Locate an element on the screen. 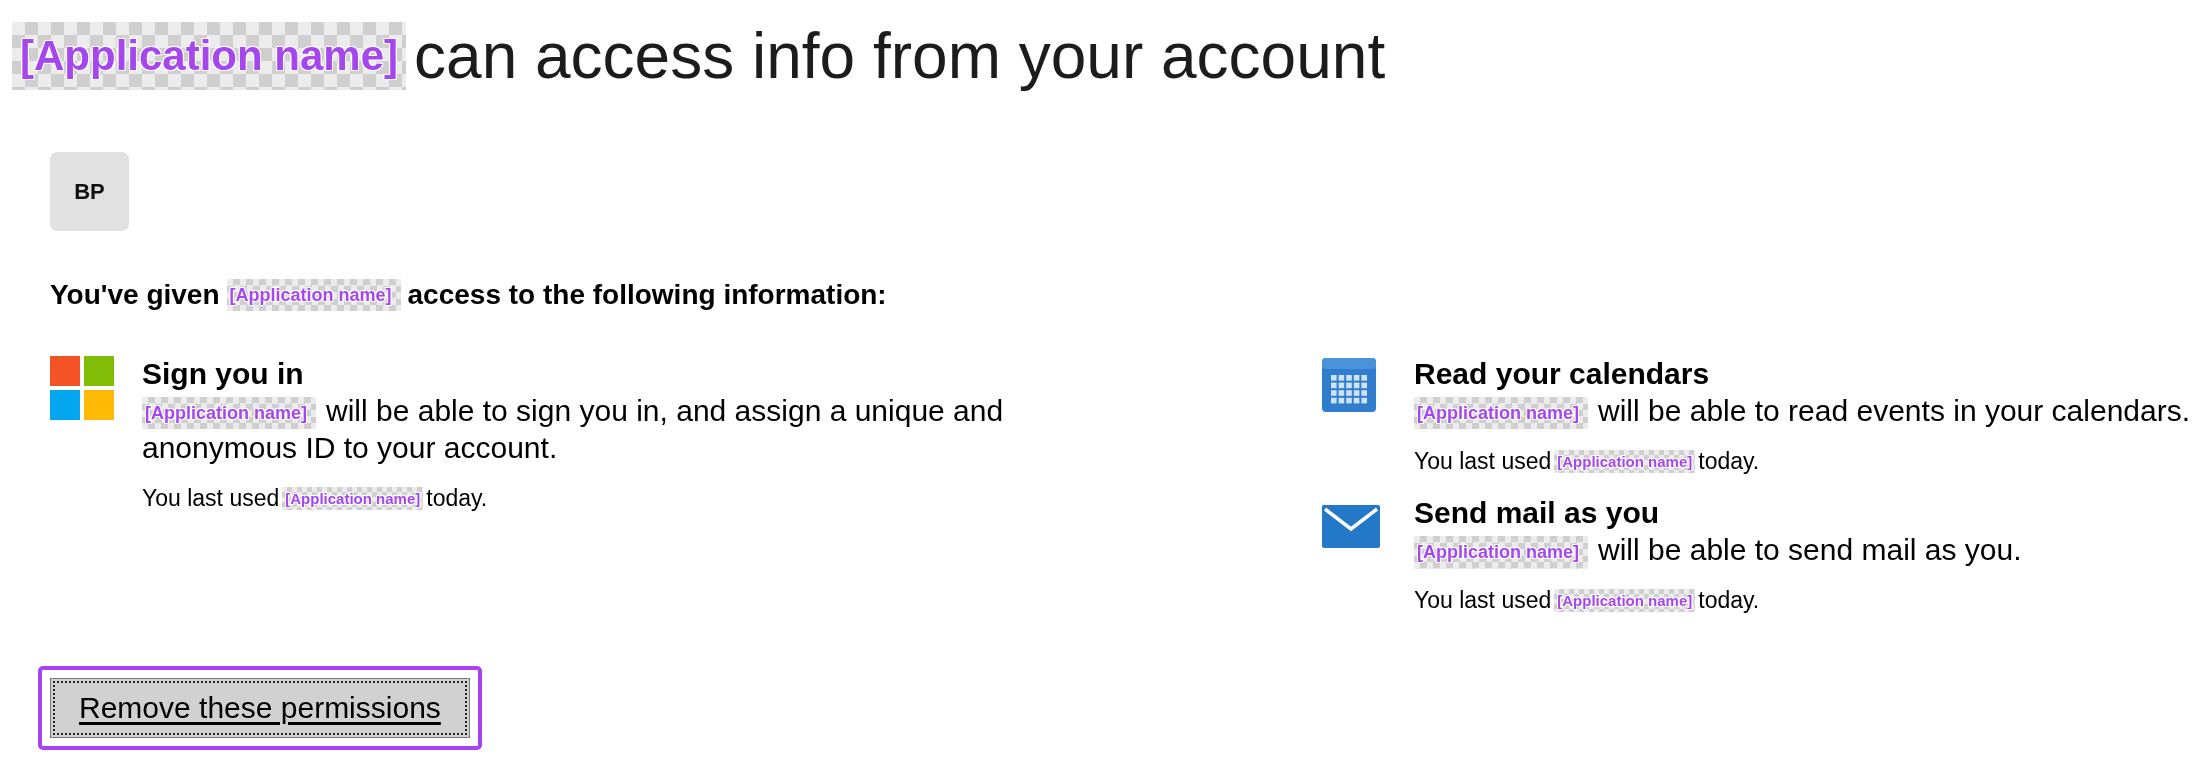 The height and width of the screenshot is (764, 2200). permission-description: [Application name] will be able to sign you in, and assign a unique and anonymous ID to your account. is located at coordinates (573, 430).